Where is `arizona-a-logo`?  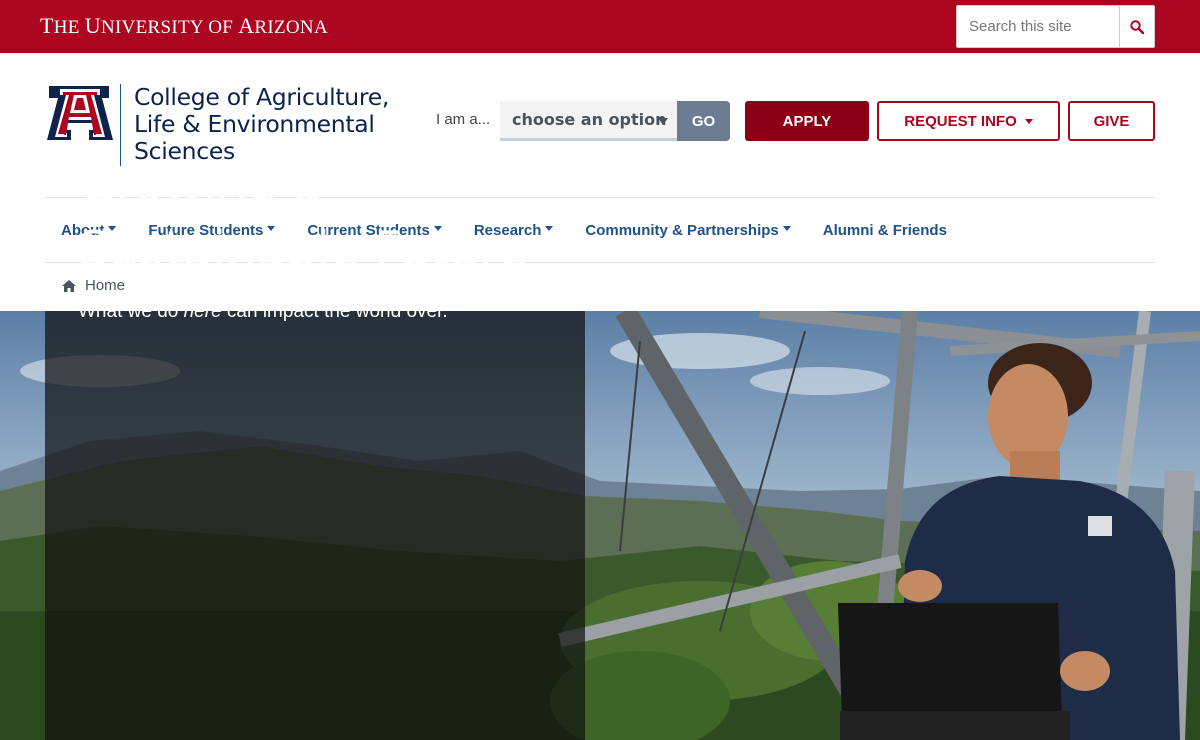
arizona-a-logo is located at coordinates (80, 113).